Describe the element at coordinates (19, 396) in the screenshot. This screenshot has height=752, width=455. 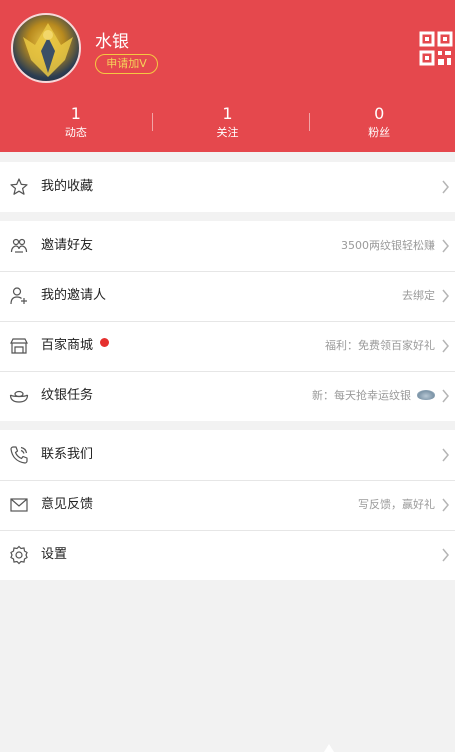
I see `silver-ingot-icon` at that location.